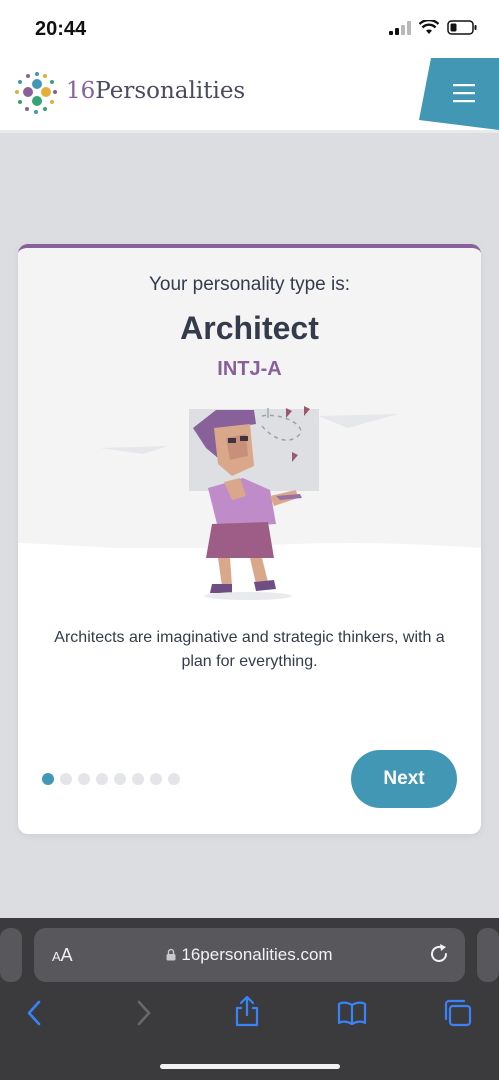 The image size is (499, 1080). I want to click on personality-type-code: INTJ-A, so click(249, 369).